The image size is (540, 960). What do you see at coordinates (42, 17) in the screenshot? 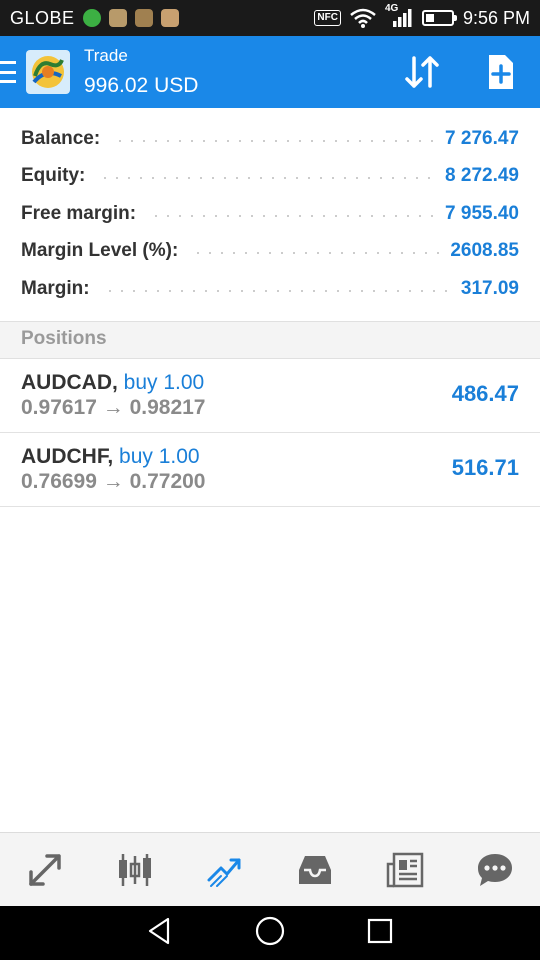
I see `carrier-name: GLOBE` at bounding box center [42, 17].